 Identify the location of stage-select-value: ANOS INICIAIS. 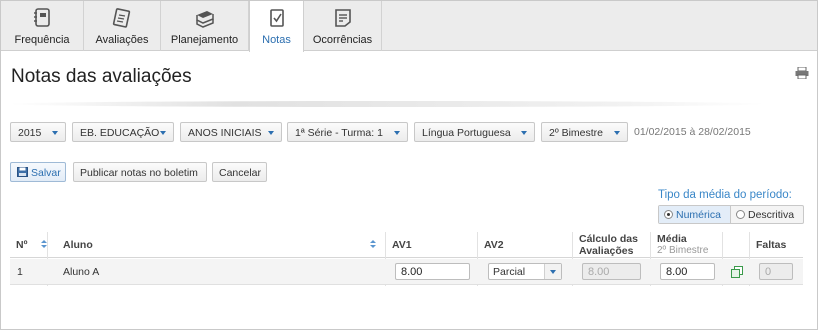
(225, 133).